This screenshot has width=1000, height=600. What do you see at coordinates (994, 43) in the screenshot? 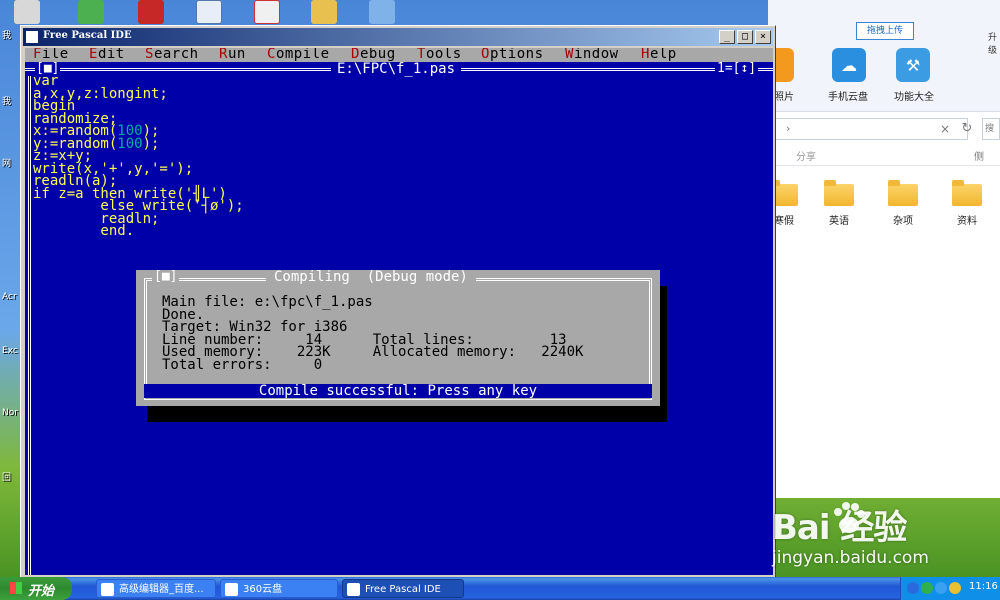
I see `upgrade-link: 升级` at bounding box center [994, 43].